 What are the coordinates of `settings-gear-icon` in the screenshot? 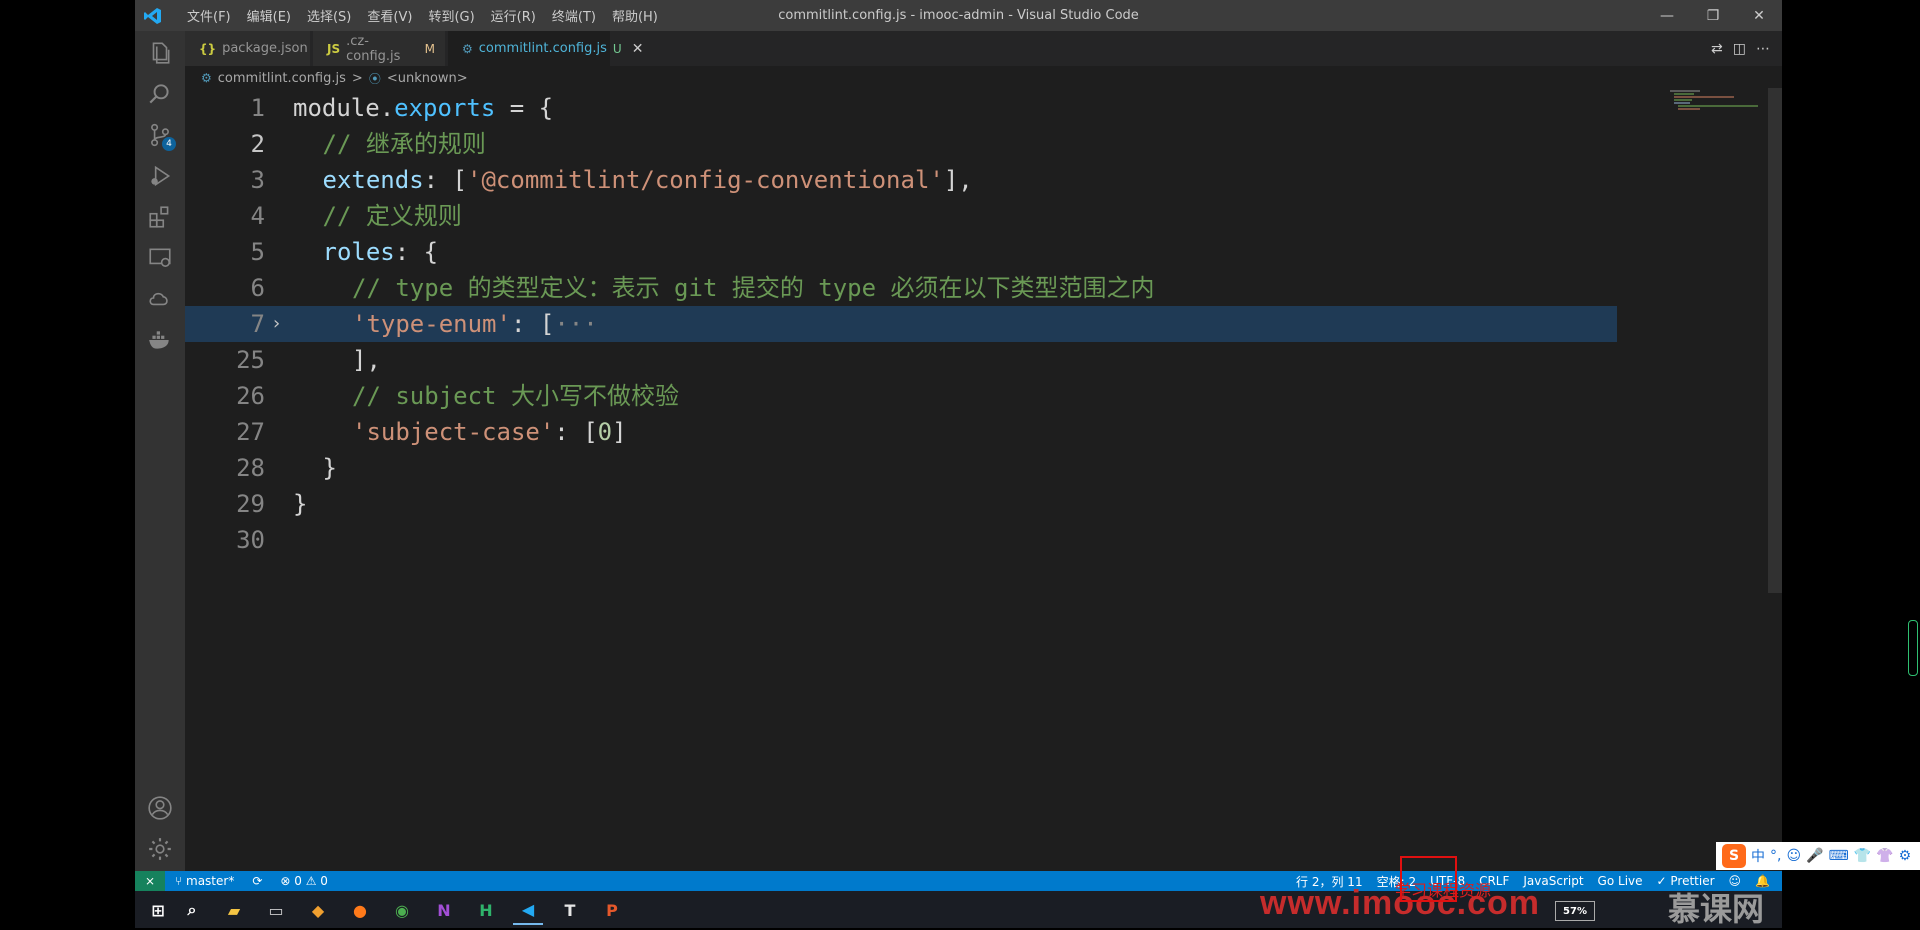 It's located at (160, 849).